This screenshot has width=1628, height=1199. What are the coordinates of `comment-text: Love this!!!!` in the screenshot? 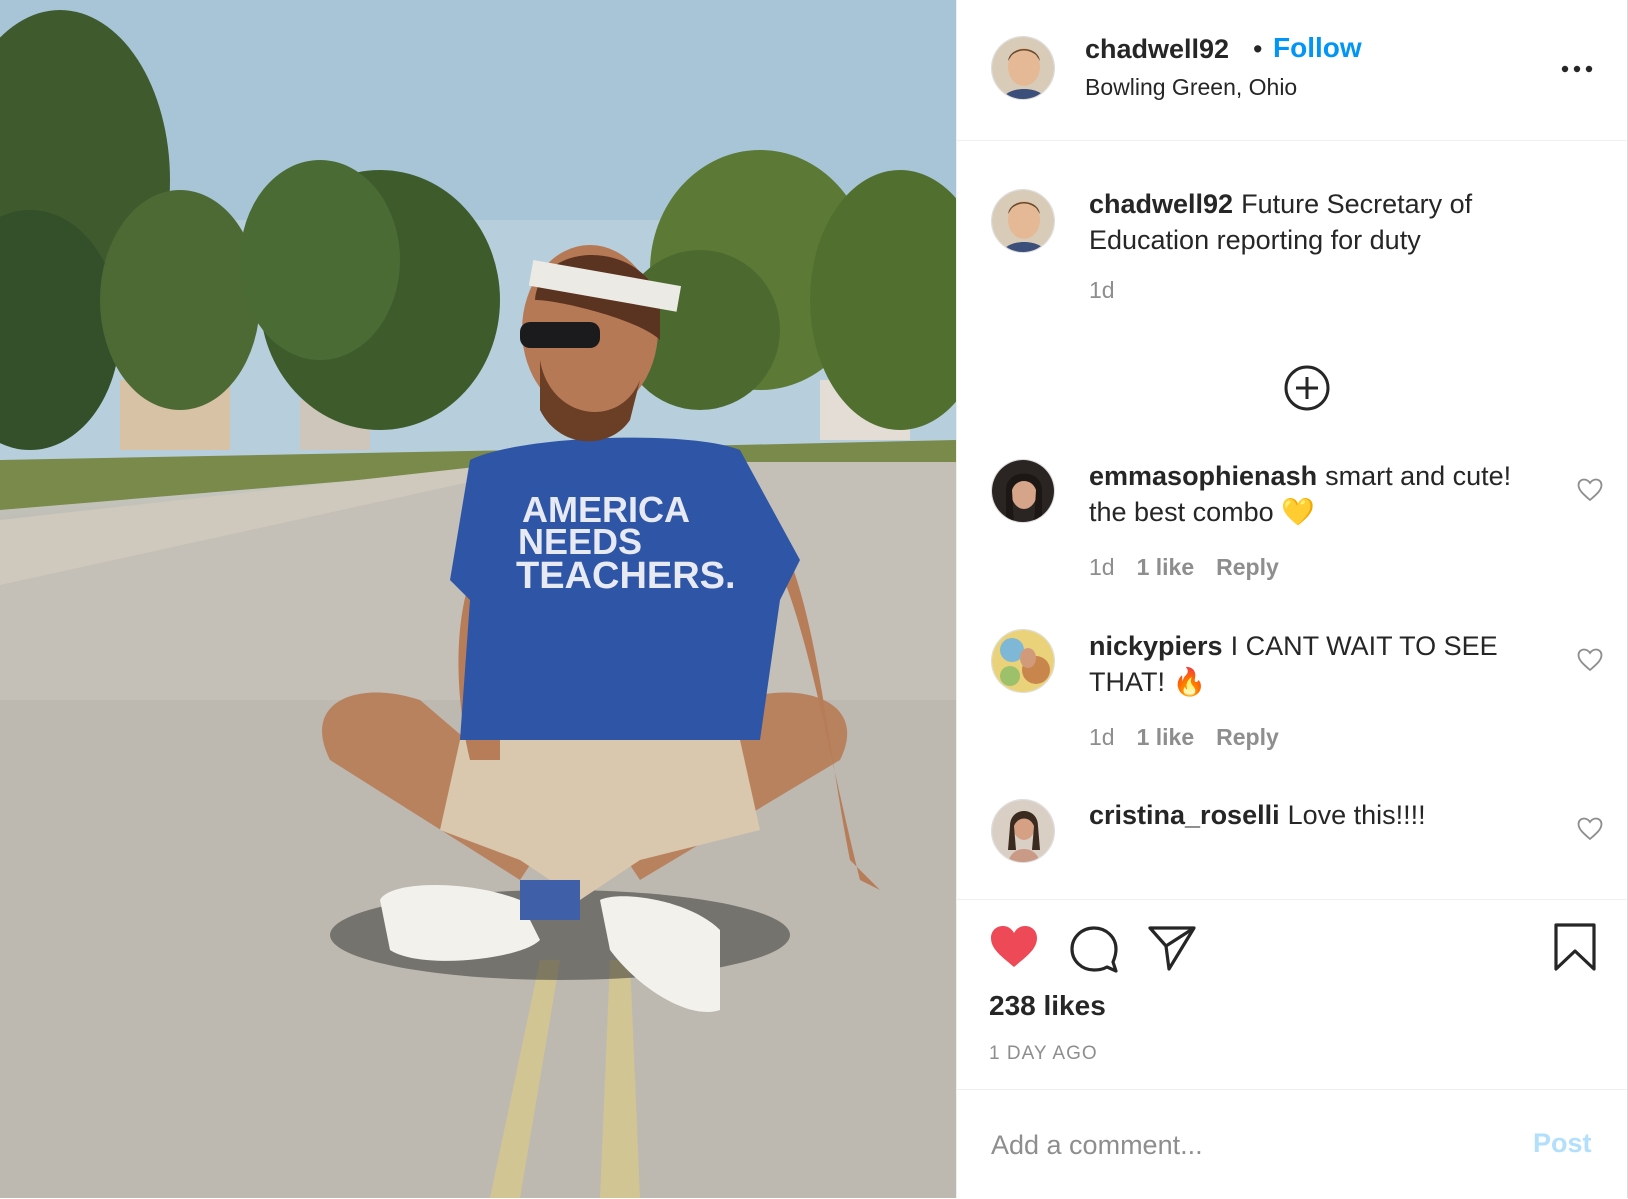 It's located at (1356, 815).